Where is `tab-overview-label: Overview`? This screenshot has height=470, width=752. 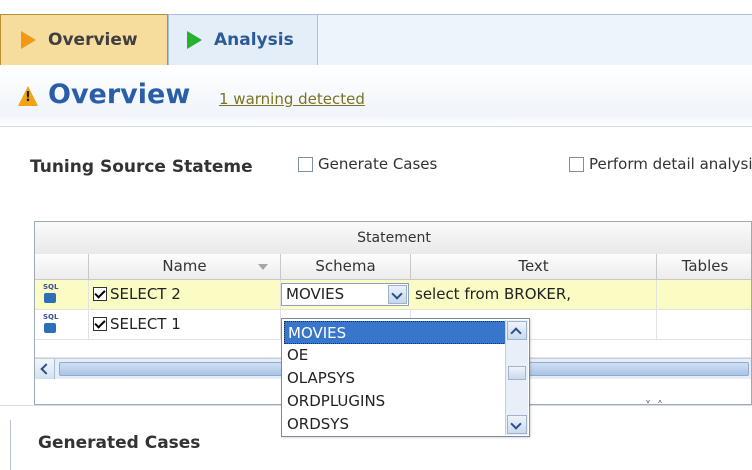 tab-overview-label: Overview is located at coordinates (93, 40).